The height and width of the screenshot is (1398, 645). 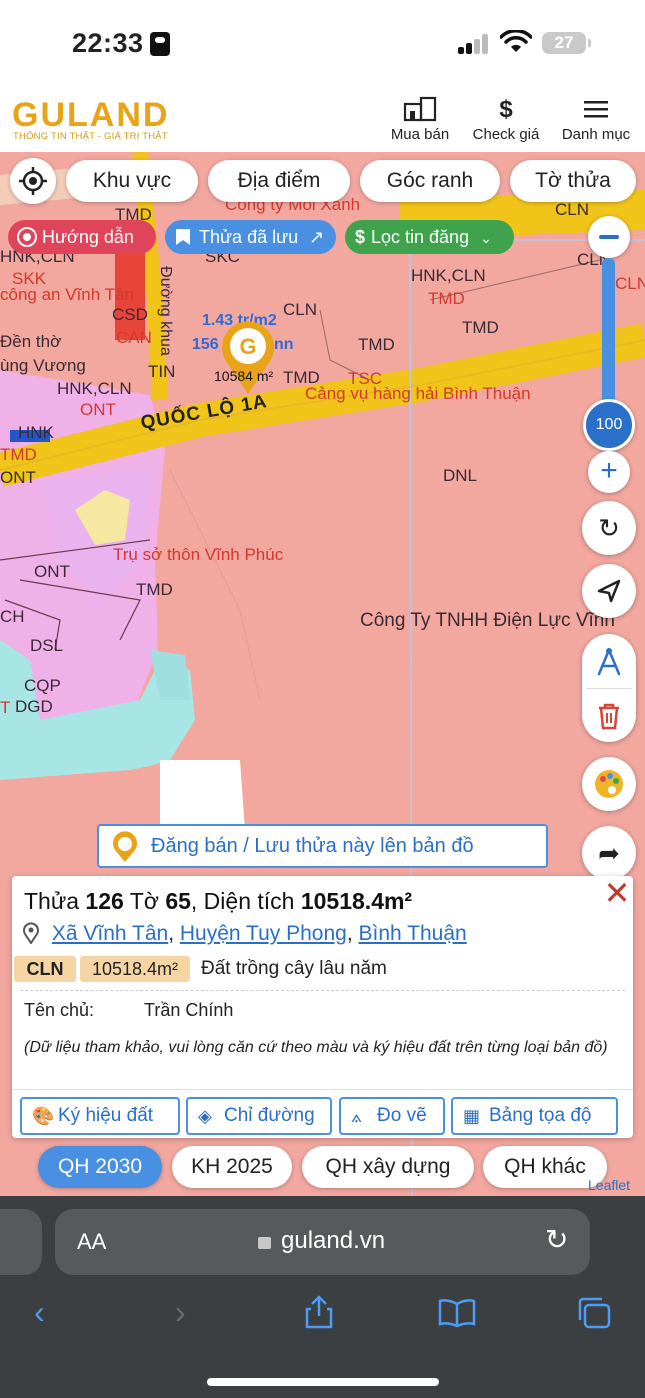 I want to click on map-label-red: Cảng vụ hàng hải Bình Thuận, so click(x=418, y=393).